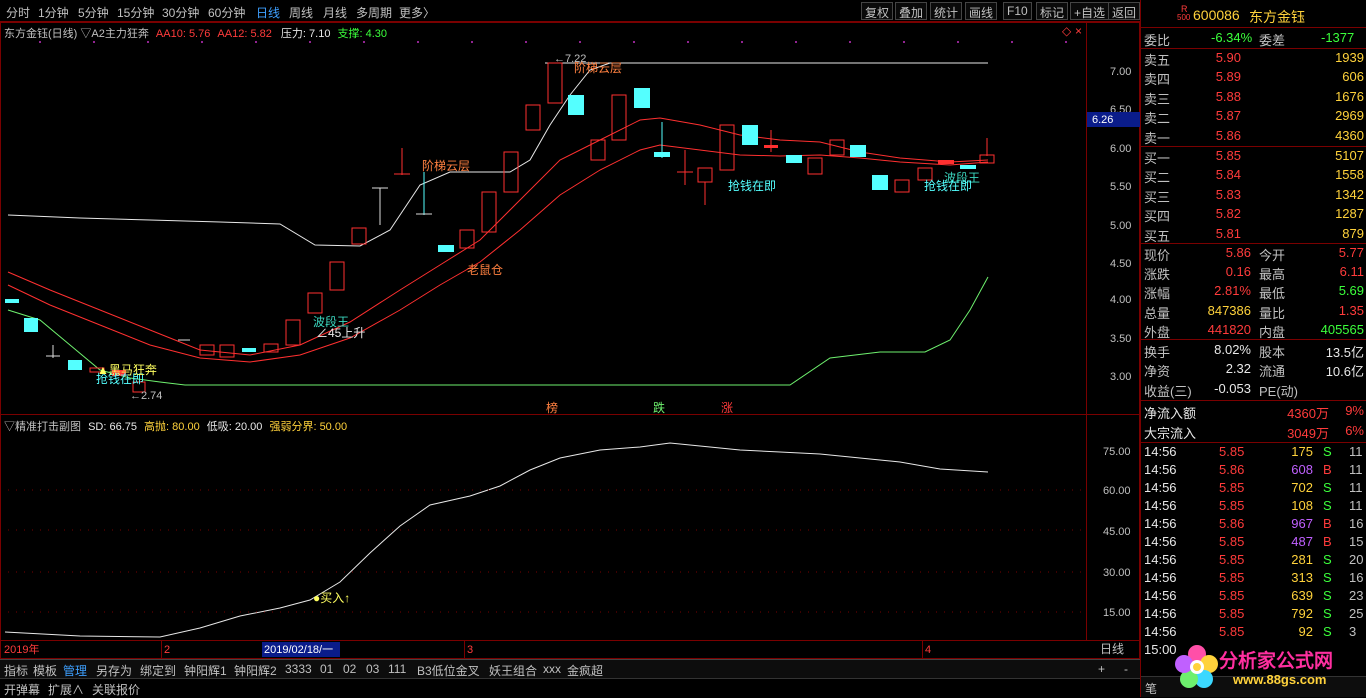  I want to click on bid-row: 买二 5.84 1558, so click(1253, 175).